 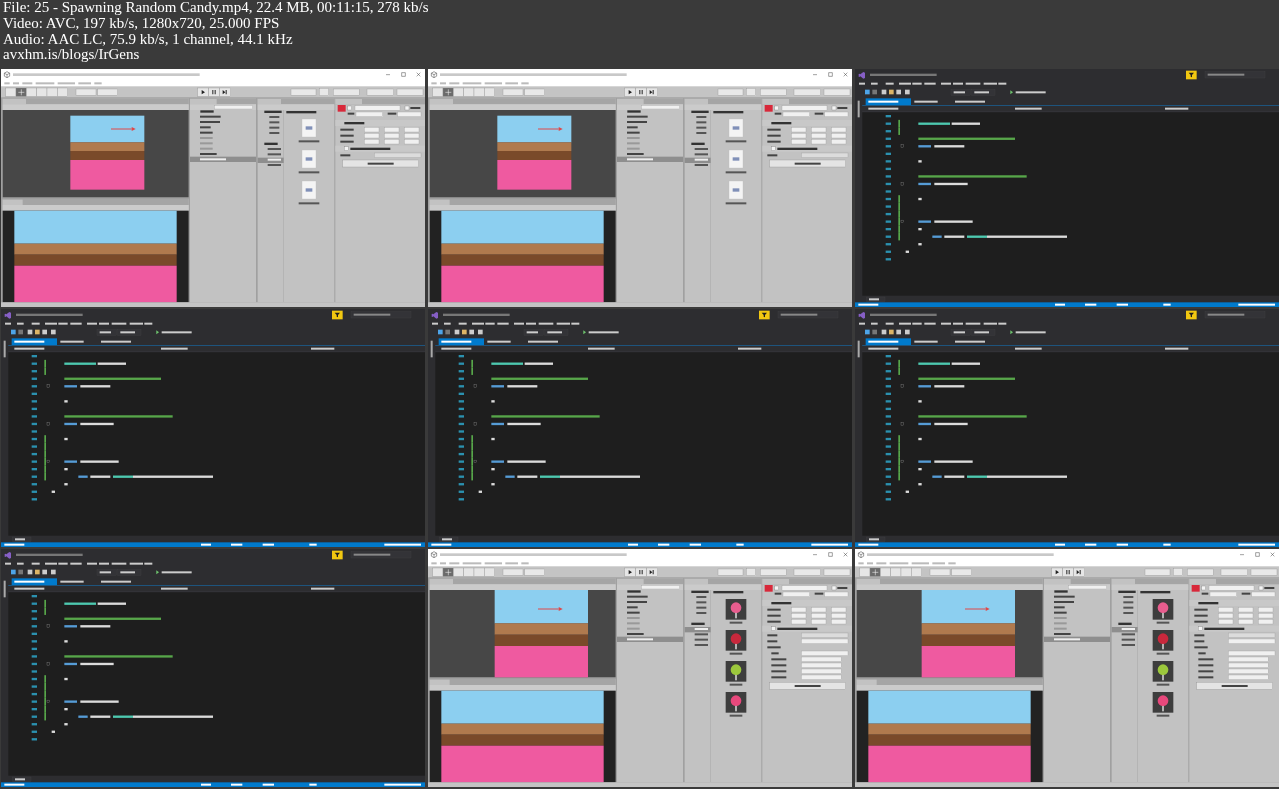 I want to click on info-line: Video: AVC, 197 kb/s, 1280x720, 25.000 FPS, so click(x=141, y=23).